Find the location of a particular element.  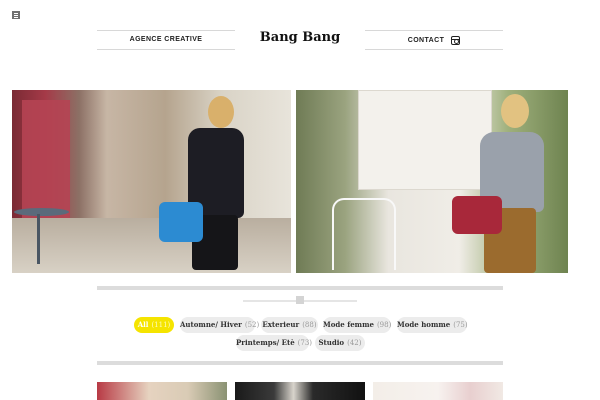

red-bag is located at coordinates (477, 215).